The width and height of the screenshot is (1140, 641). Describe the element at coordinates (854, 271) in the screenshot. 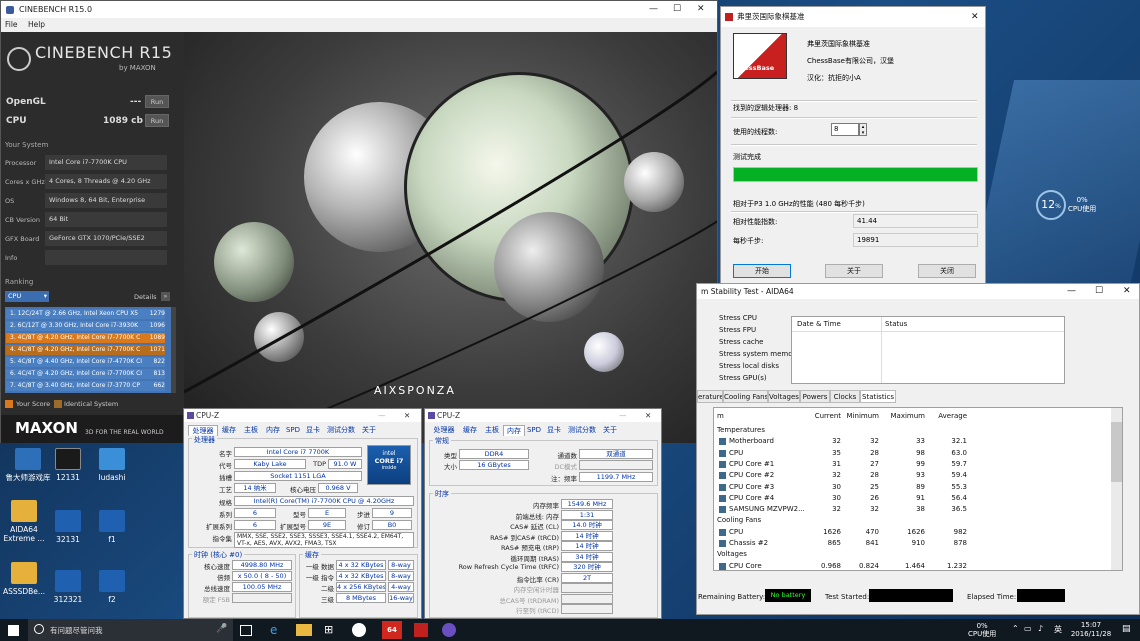

I see `about-button: 关于` at that location.